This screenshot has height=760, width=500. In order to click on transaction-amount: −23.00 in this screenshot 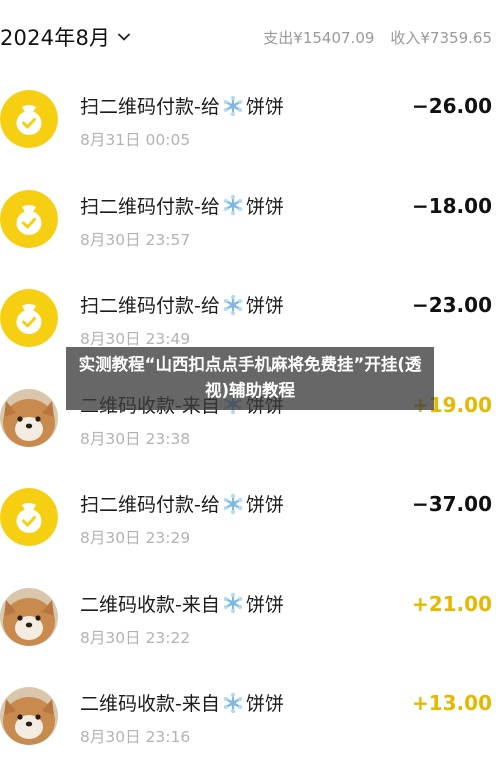, I will do `click(451, 305)`.